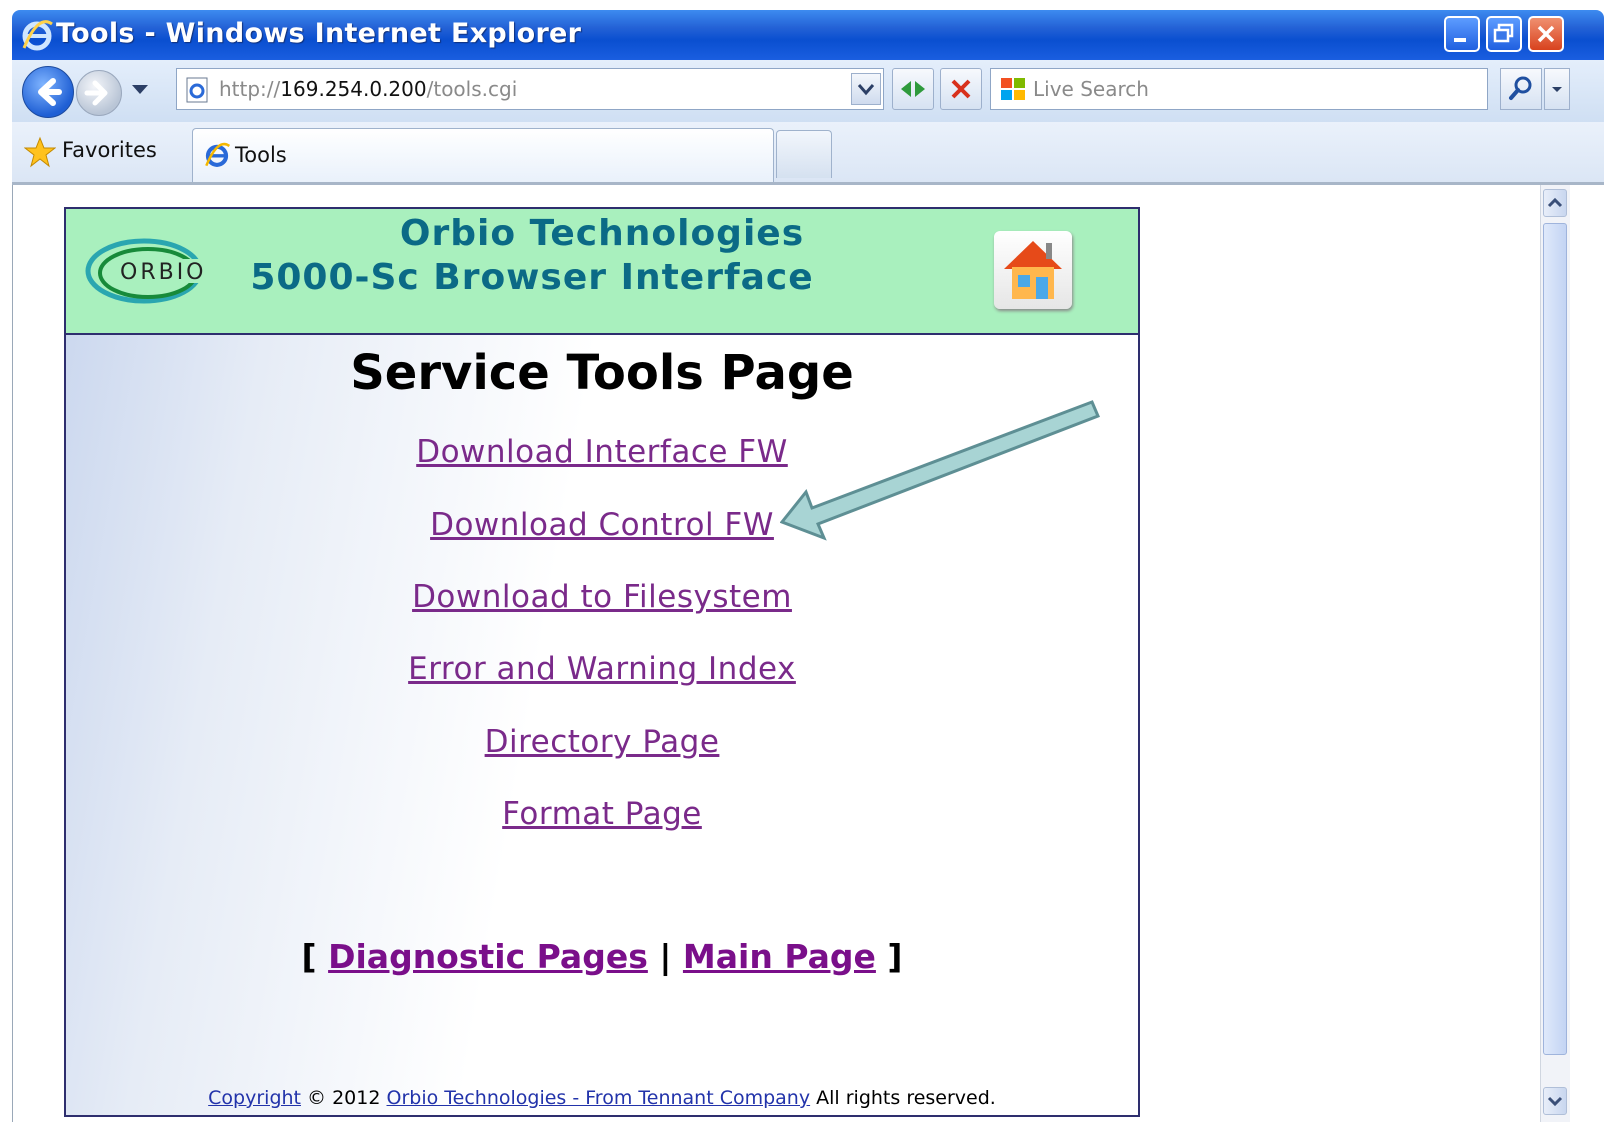 The height and width of the screenshot is (1148, 1604). What do you see at coordinates (779, 956) in the screenshot?
I see `main-page-link: Main Page` at bounding box center [779, 956].